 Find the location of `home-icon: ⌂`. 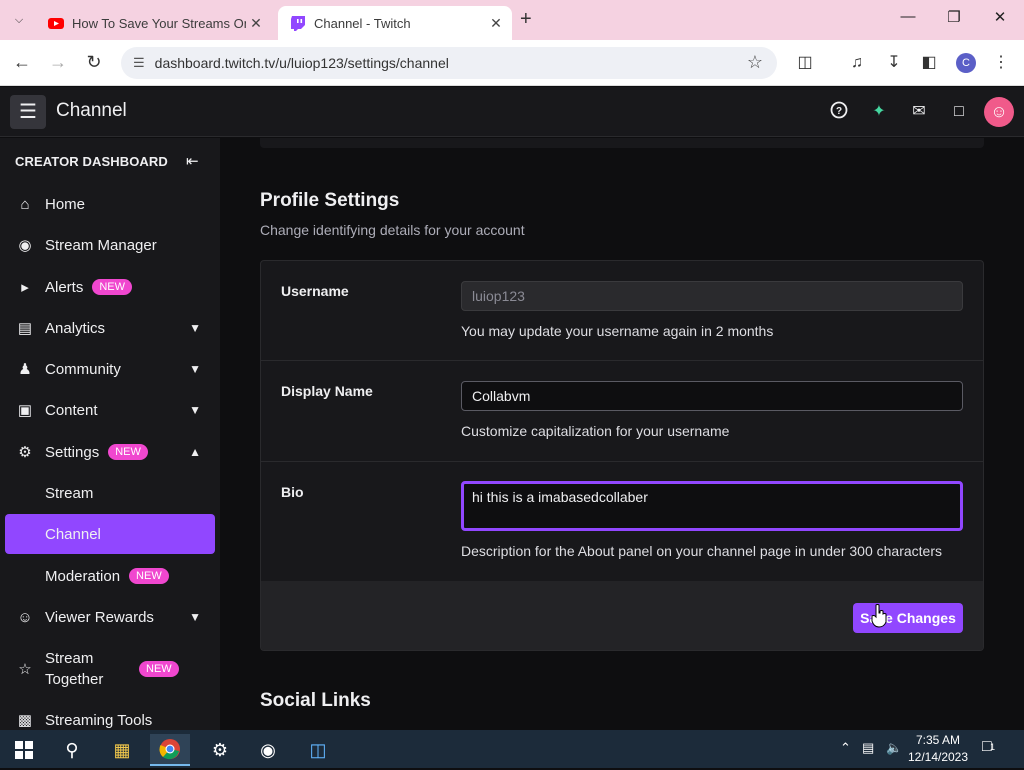

home-icon: ⌂ is located at coordinates (25, 204).